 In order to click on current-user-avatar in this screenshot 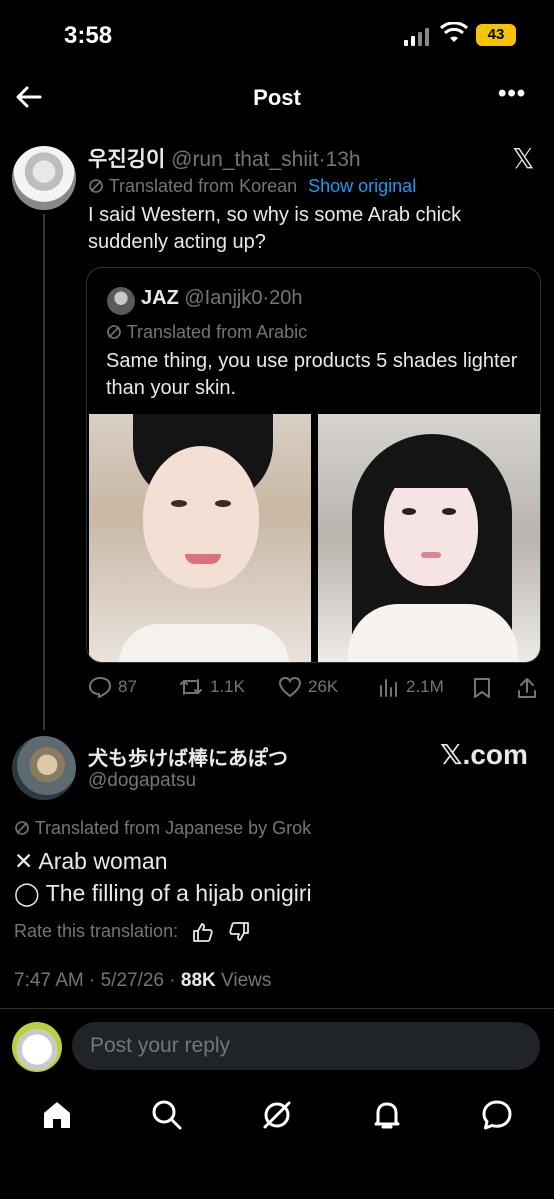, I will do `click(37, 1047)`.